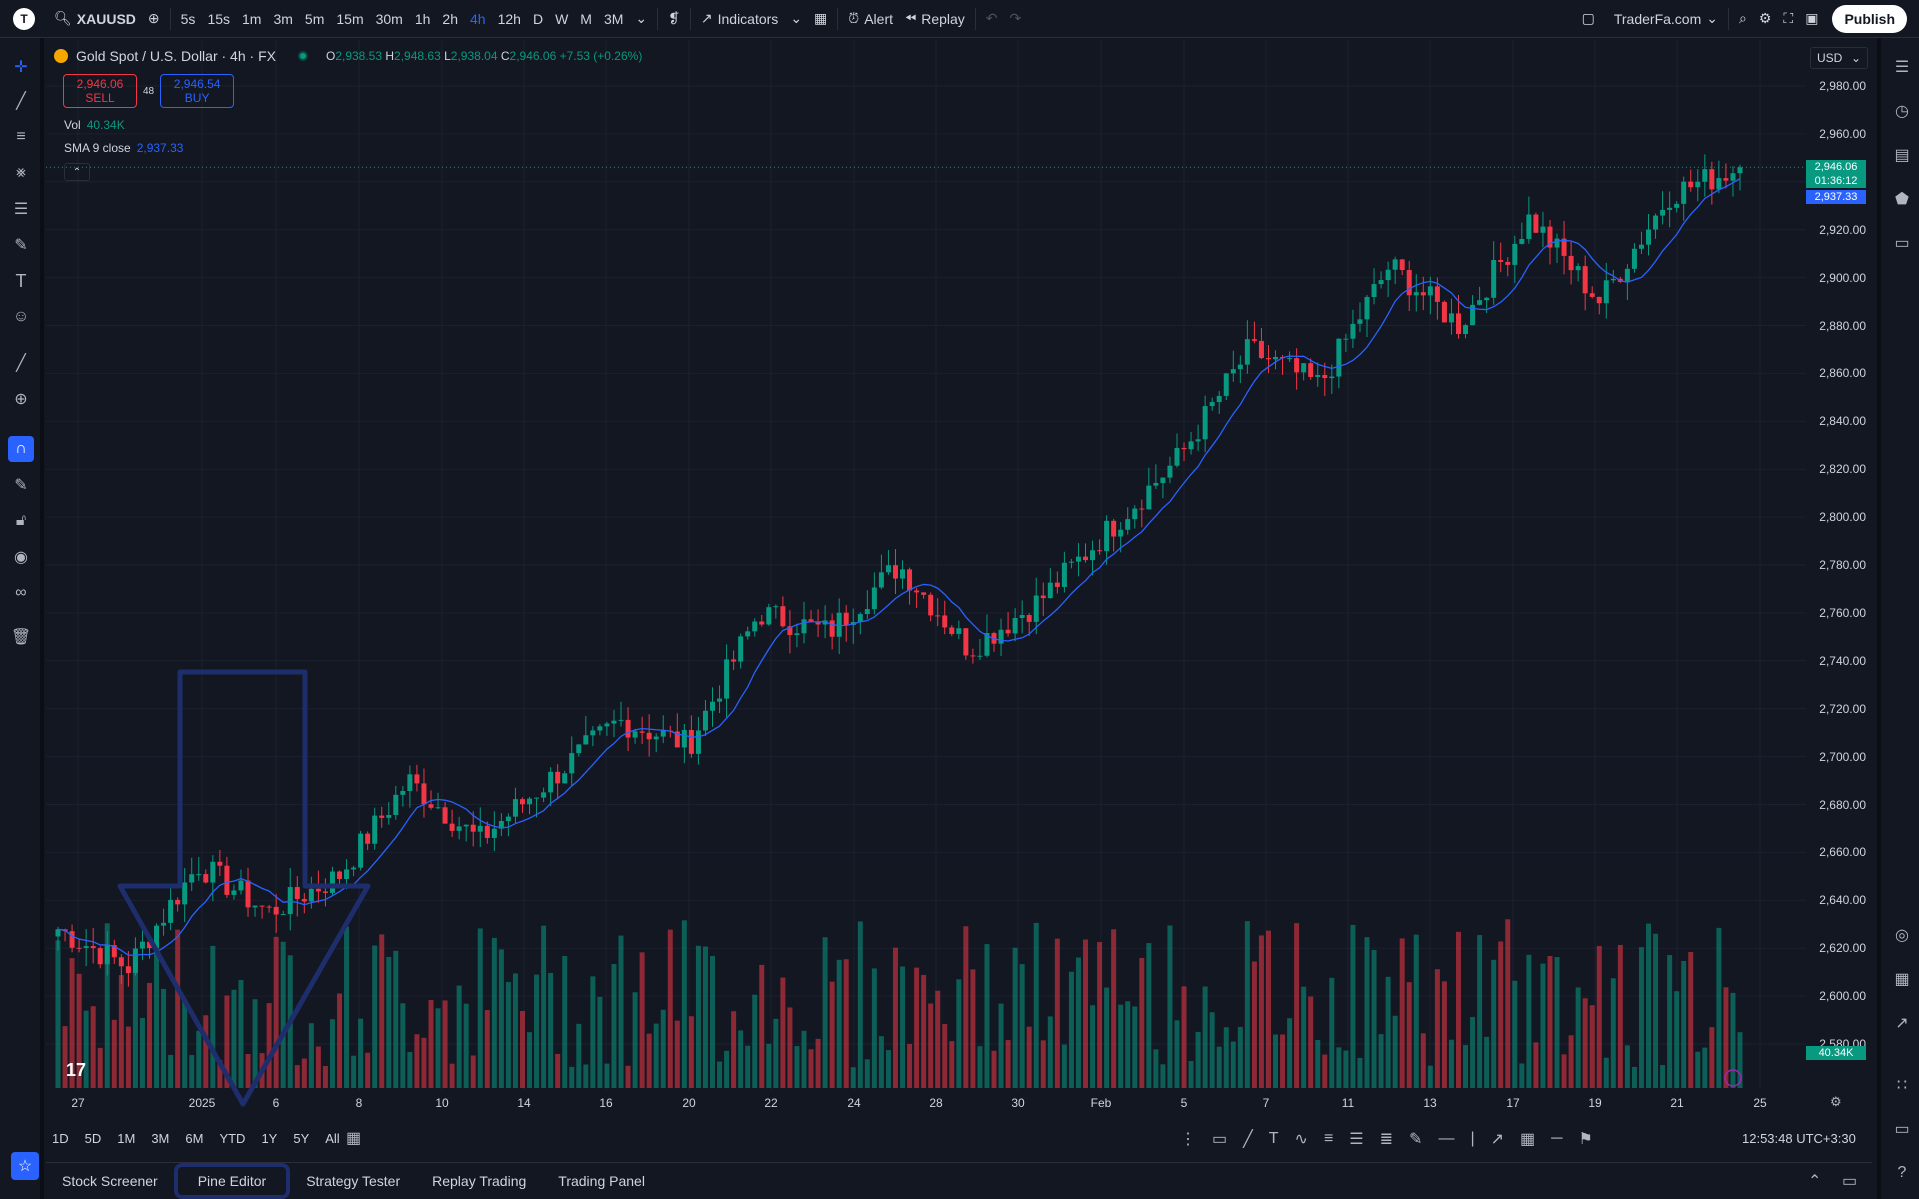  What do you see at coordinates (1527, 1139) in the screenshot?
I see `table-icon: ▦` at bounding box center [1527, 1139].